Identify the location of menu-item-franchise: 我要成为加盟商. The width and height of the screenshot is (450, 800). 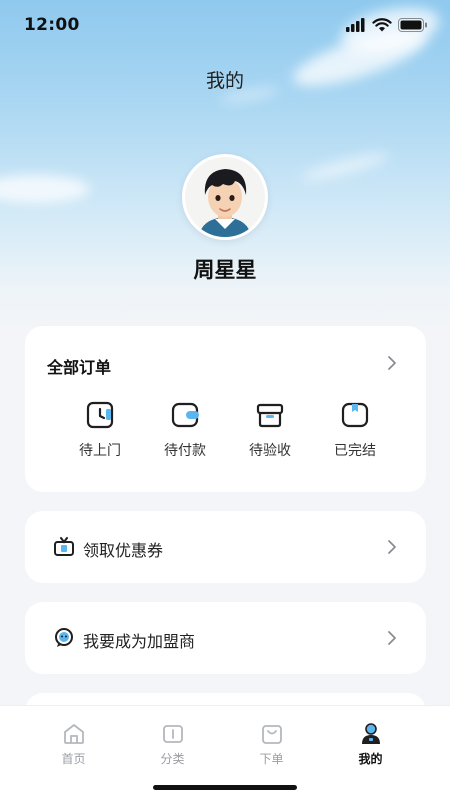
(225, 638).